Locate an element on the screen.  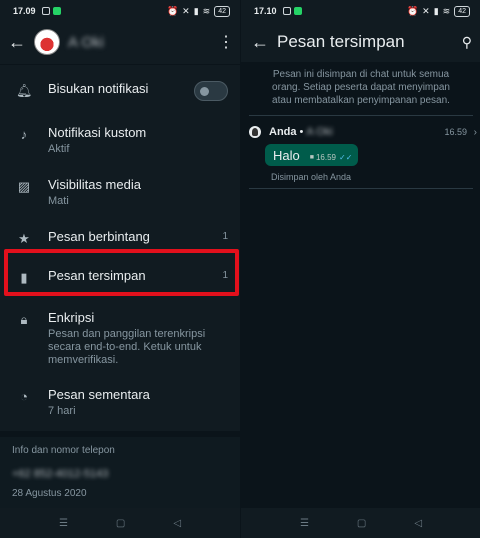
mute-notifications-toggle is located at coordinates (211, 91).